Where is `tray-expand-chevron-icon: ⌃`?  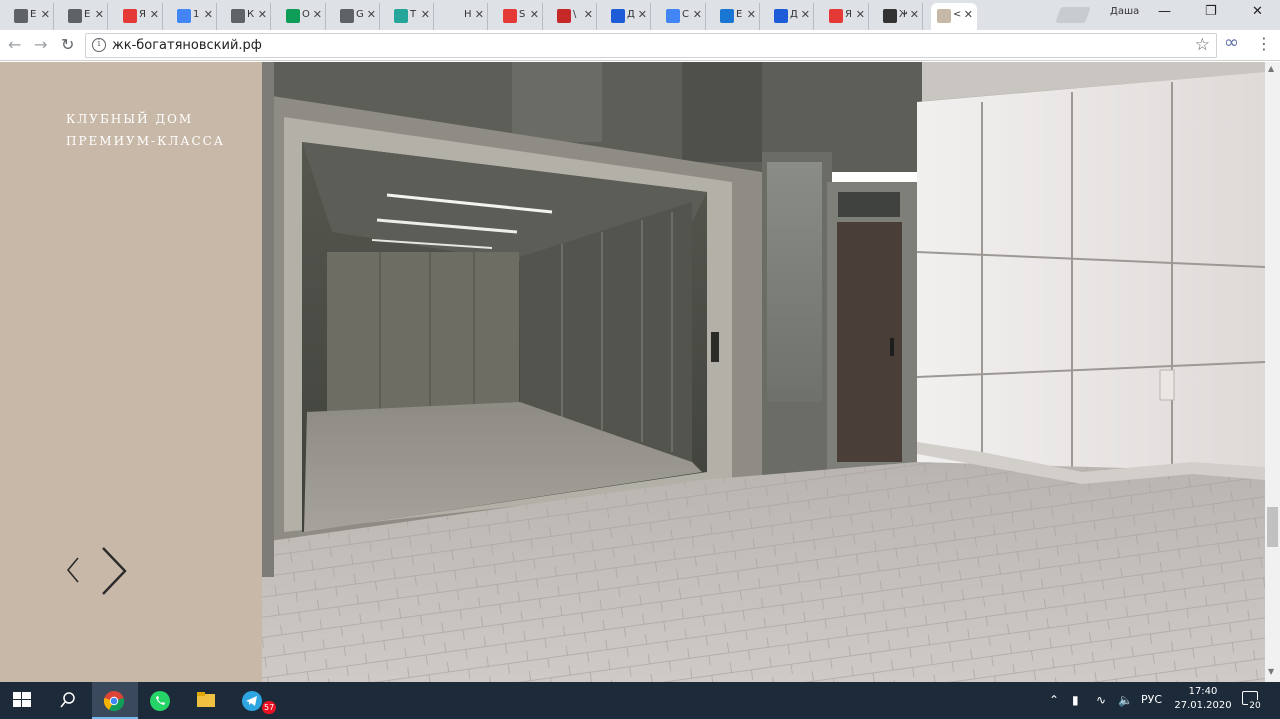
tray-expand-chevron-icon: ⌃ is located at coordinates (1054, 700).